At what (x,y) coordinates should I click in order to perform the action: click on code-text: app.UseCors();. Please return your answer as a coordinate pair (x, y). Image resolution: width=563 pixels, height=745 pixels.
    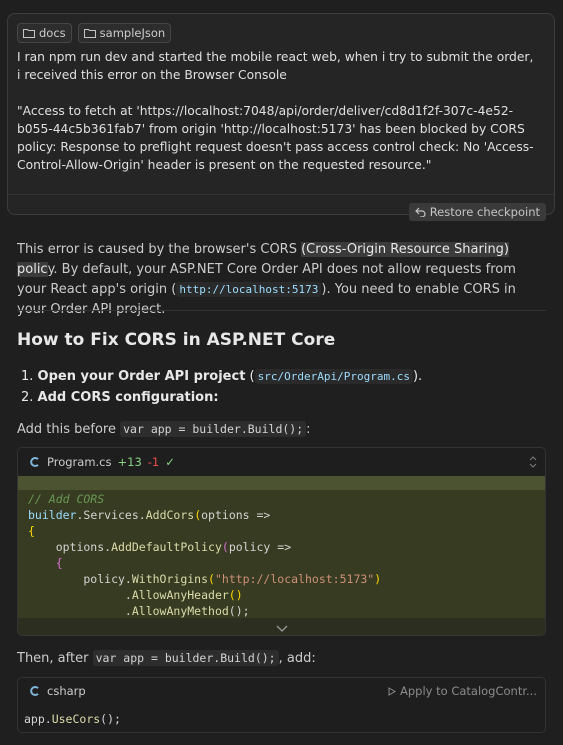
    Looking at the image, I should click on (72, 719).